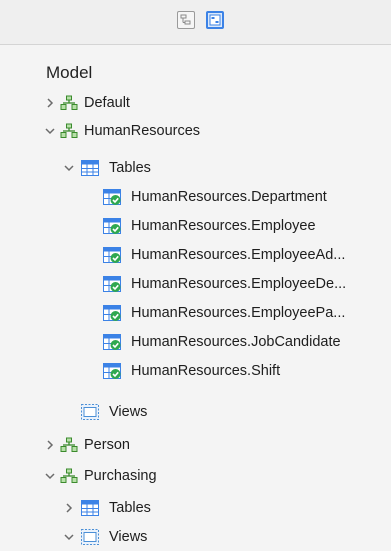 The width and height of the screenshot is (391, 551). What do you see at coordinates (186, 20) in the screenshot?
I see `file-tree-icon` at bounding box center [186, 20].